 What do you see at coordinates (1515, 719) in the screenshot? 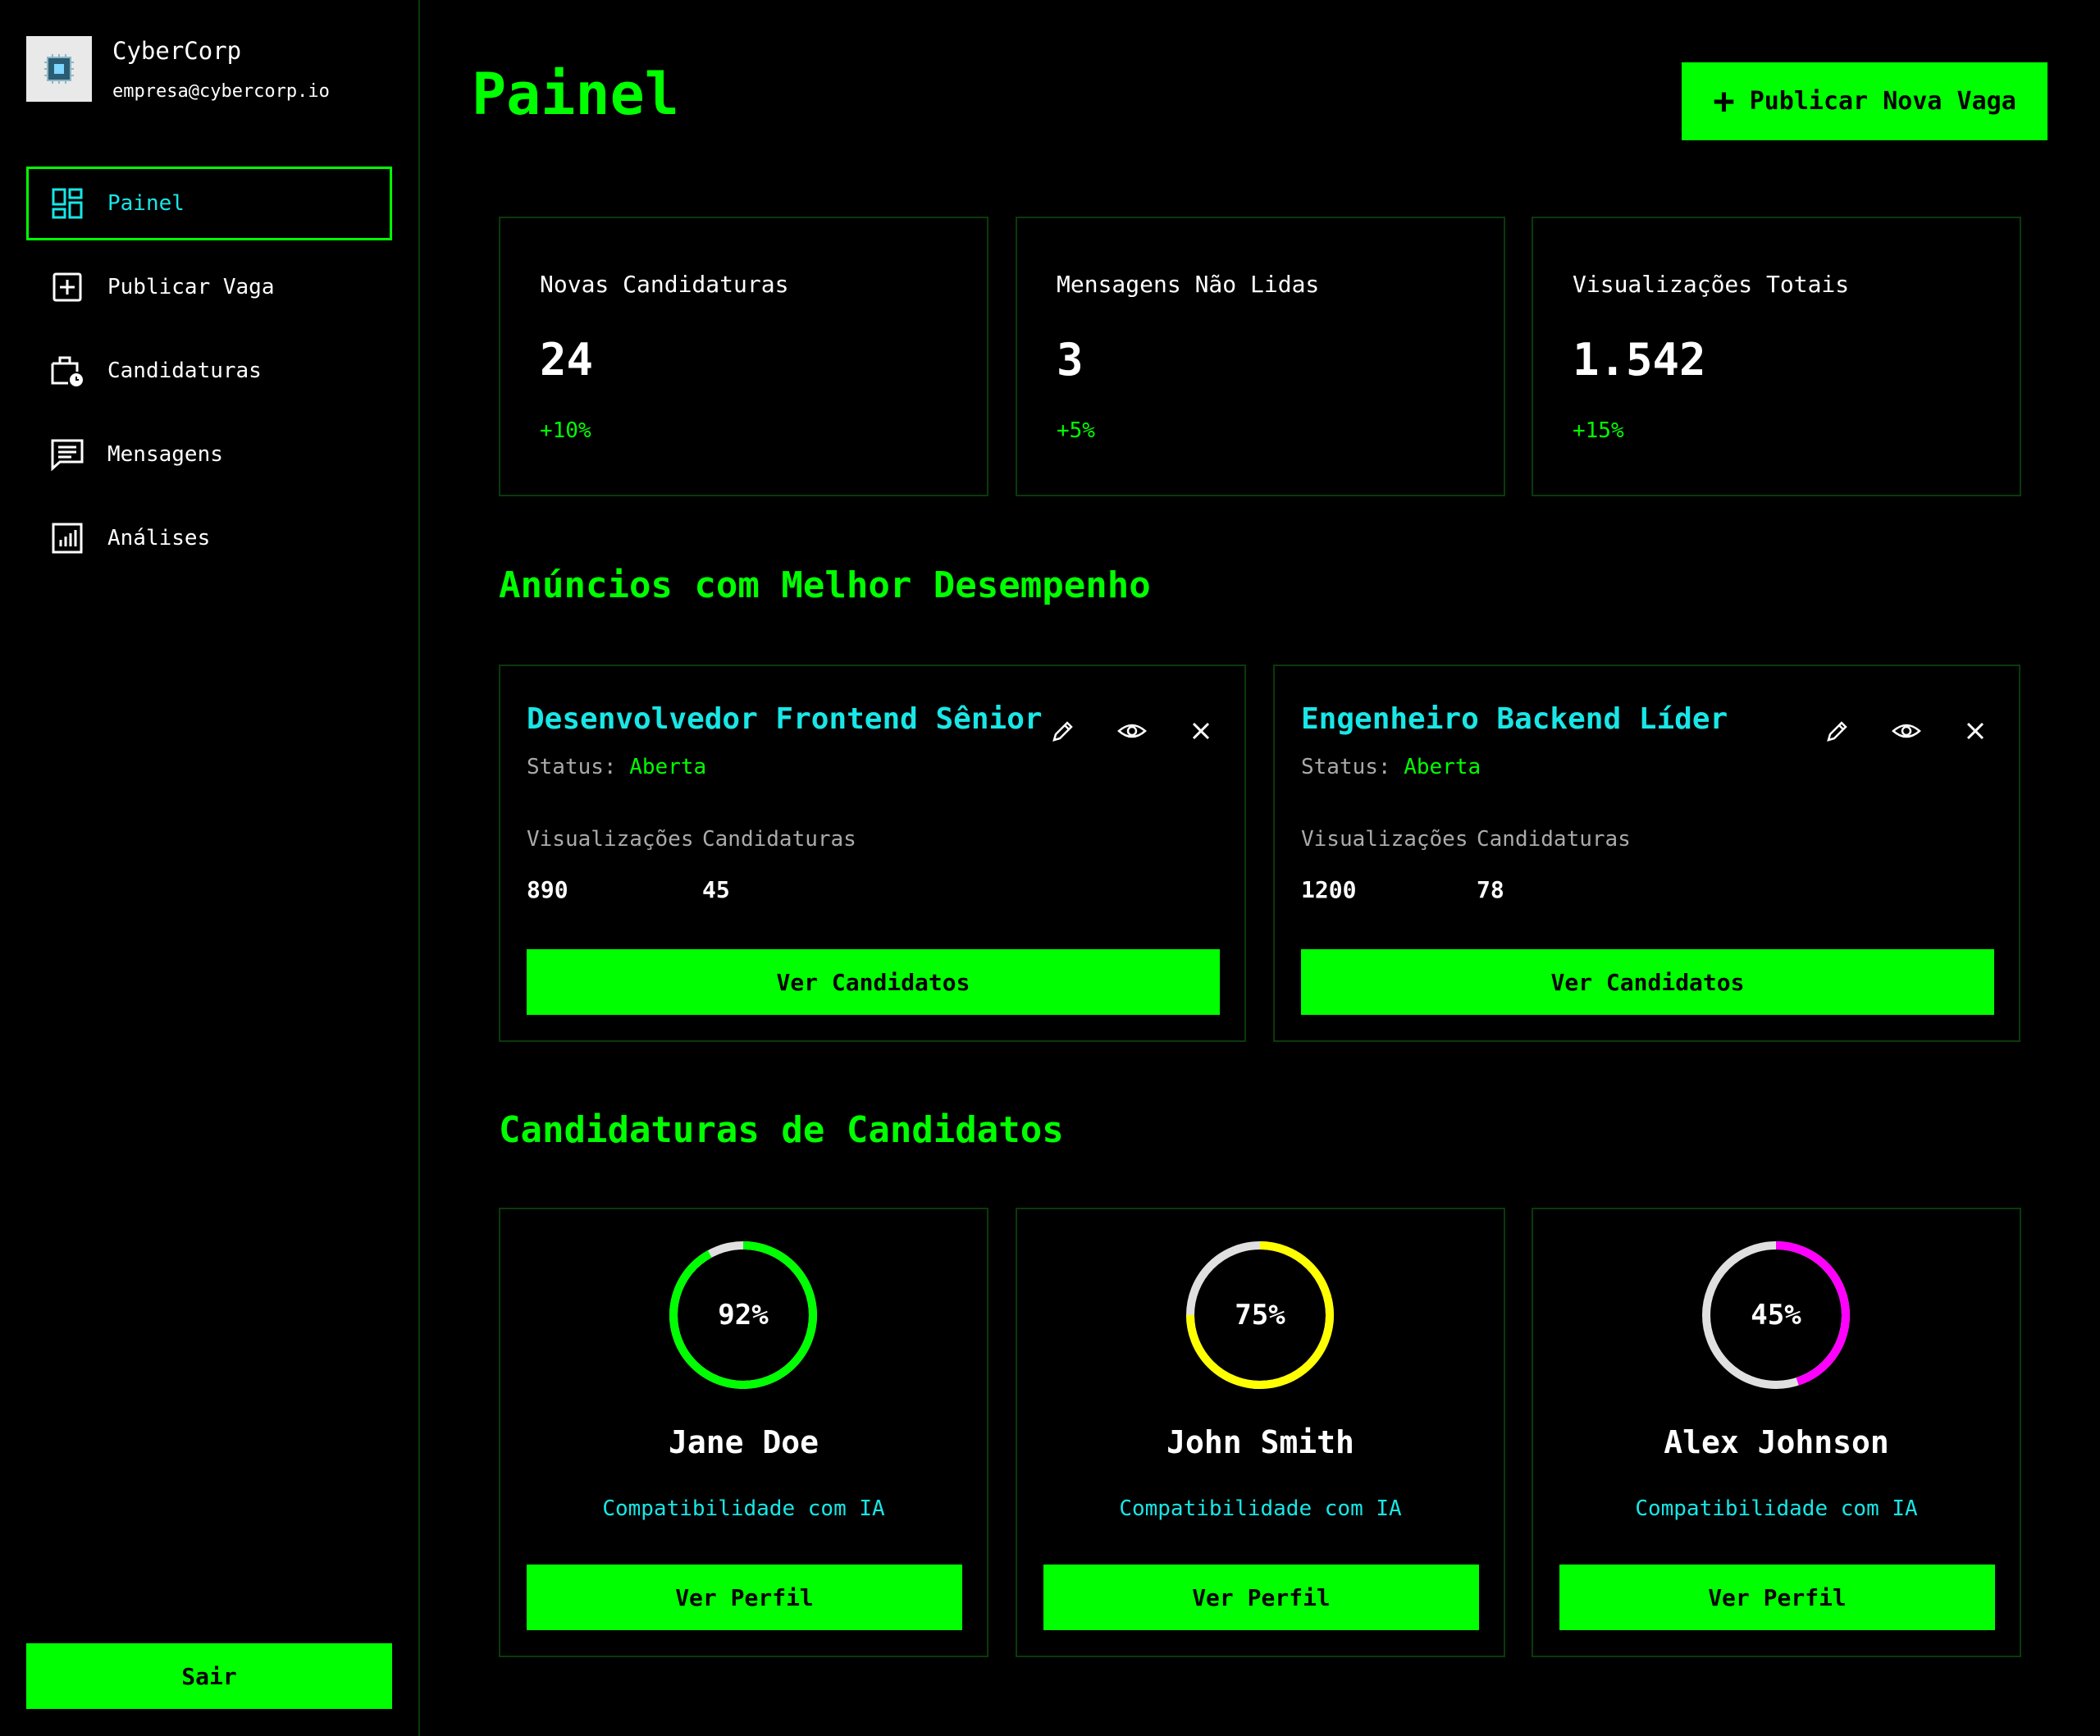
I see `job-title: Engenheiro Backend Líder` at bounding box center [1515, 719].